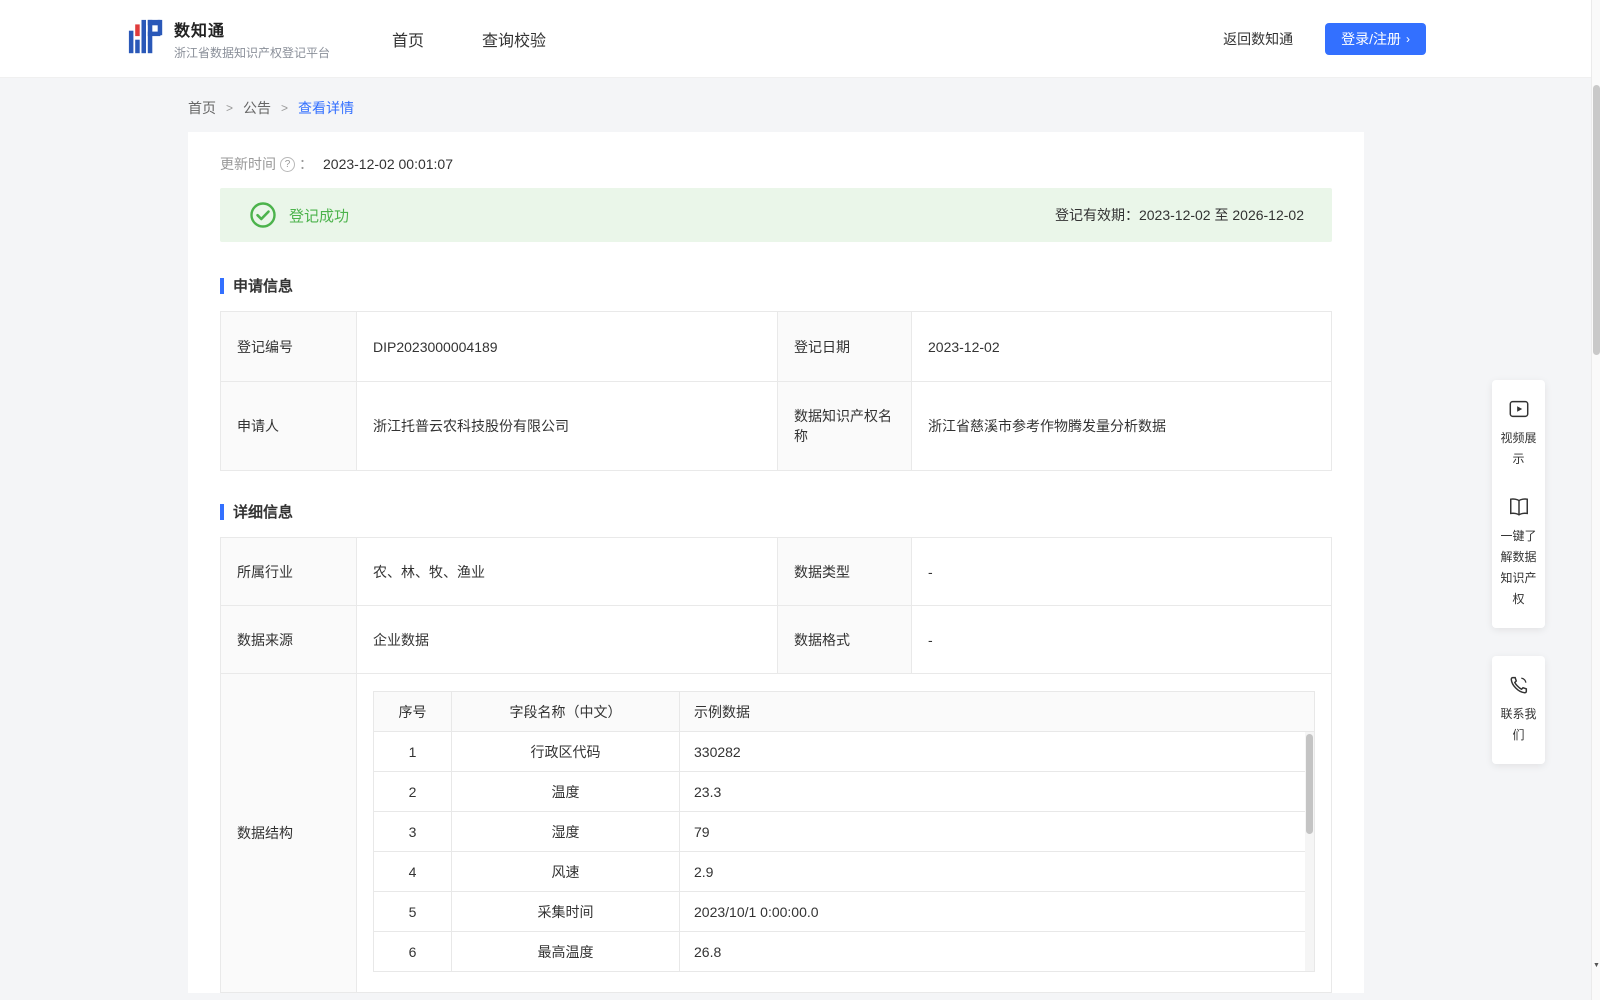 The image size is (1600, 1000). Describe the element at coordinates (997, 871) in the screenshot. I see `structure-table-cell: 2.9` at that location.